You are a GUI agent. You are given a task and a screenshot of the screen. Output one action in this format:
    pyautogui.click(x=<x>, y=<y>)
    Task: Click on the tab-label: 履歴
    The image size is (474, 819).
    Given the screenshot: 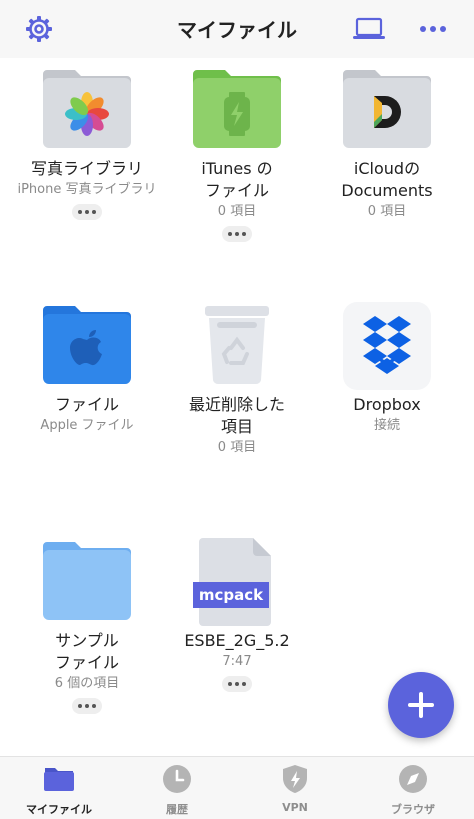 What is the action you would take?
    pyautogui.click(x=177, y=809)
    